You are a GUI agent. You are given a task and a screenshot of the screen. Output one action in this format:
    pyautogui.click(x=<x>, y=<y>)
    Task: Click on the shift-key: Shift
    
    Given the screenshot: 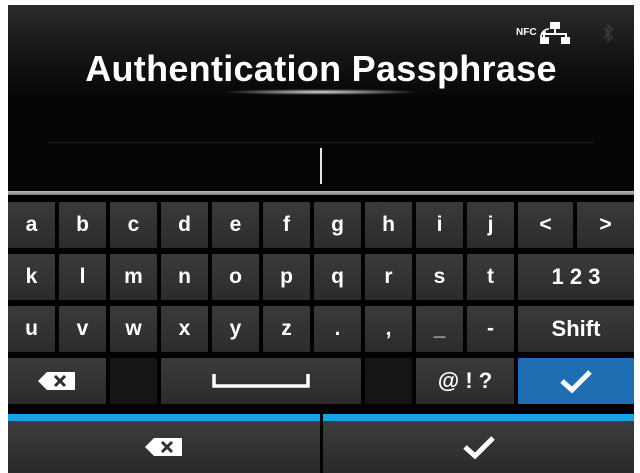 What is the action you would take?
    pyautogui.click(x=576, y=329)
    